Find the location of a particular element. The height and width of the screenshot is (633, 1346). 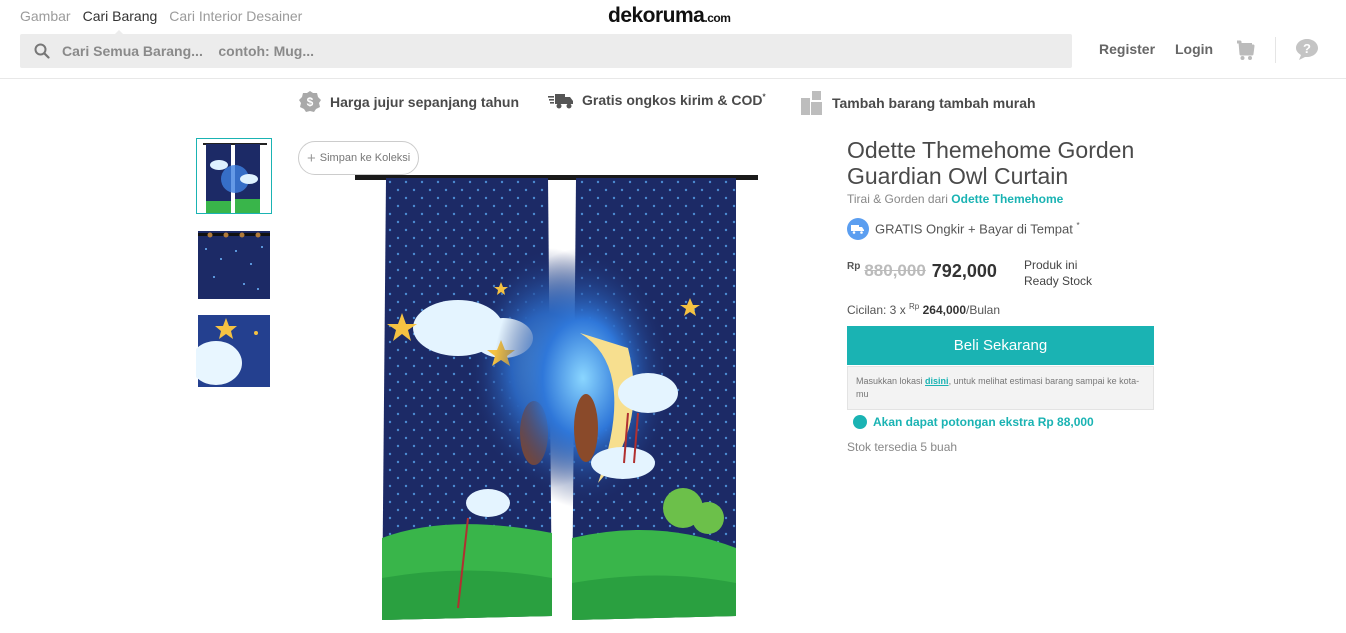

search-bar is located at coordinates (546, 51).